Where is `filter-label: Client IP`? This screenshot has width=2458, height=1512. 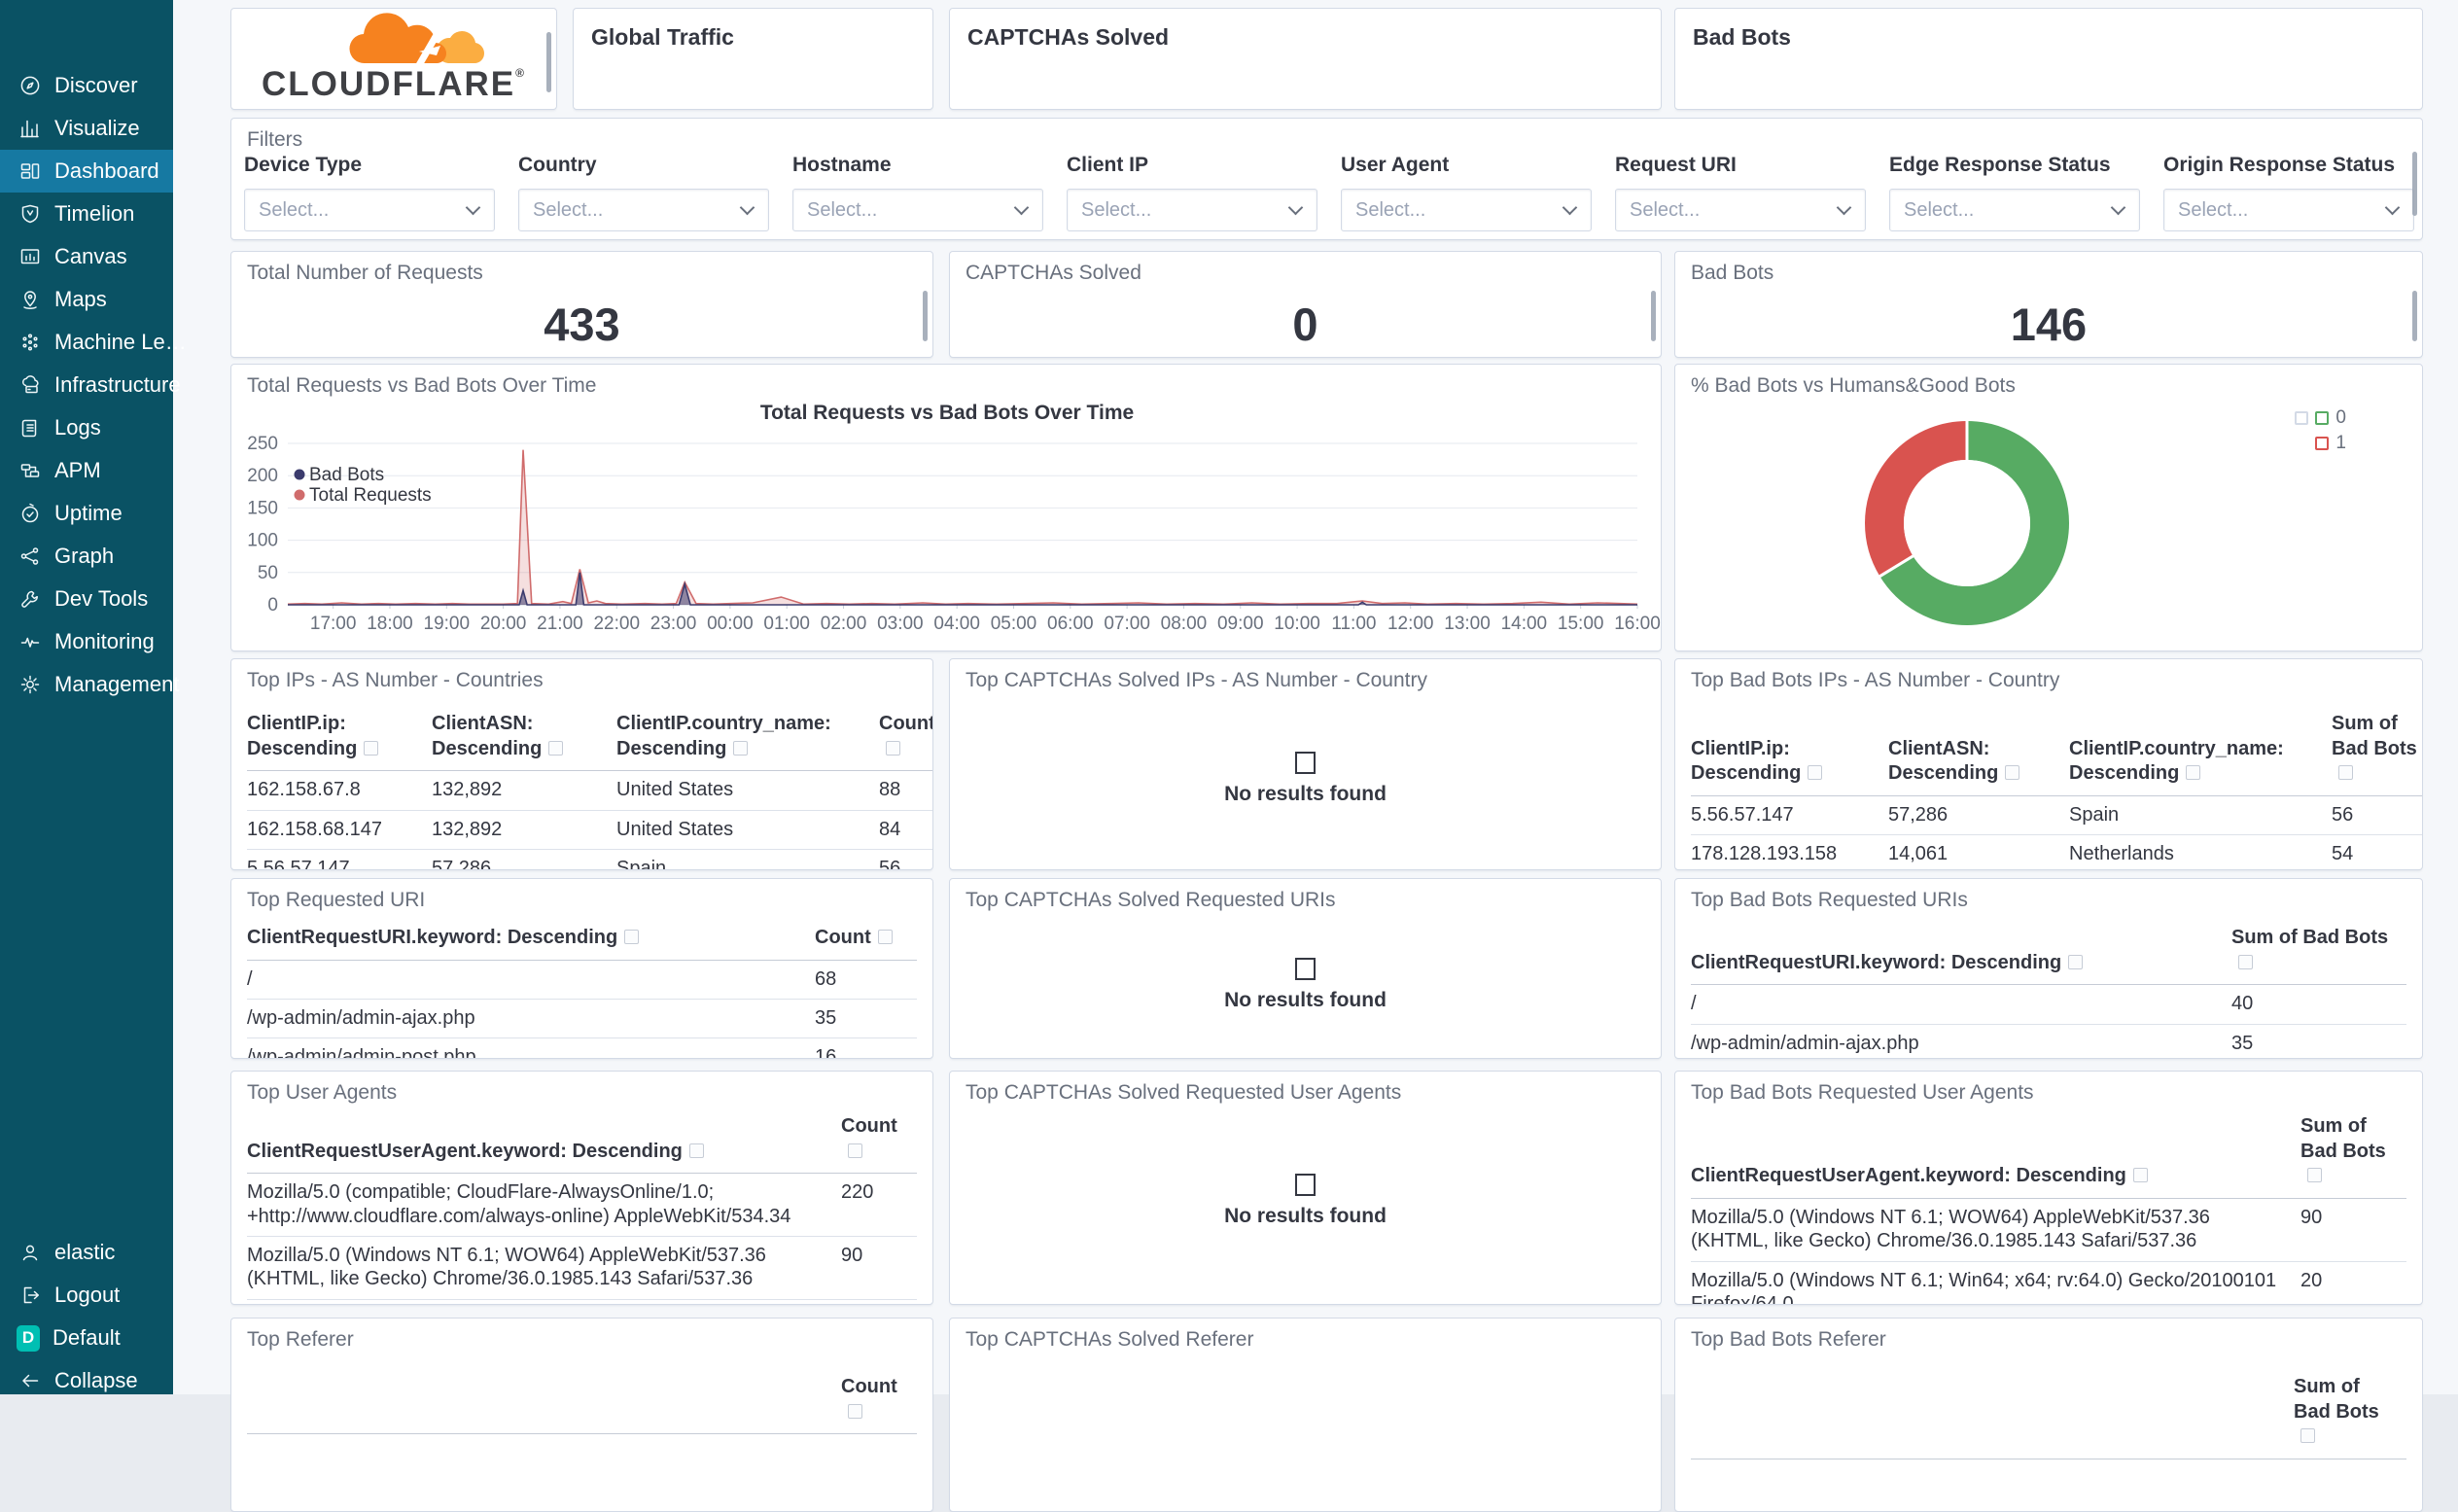
filter-label: Client IP is located at coordinates (1108, 165).